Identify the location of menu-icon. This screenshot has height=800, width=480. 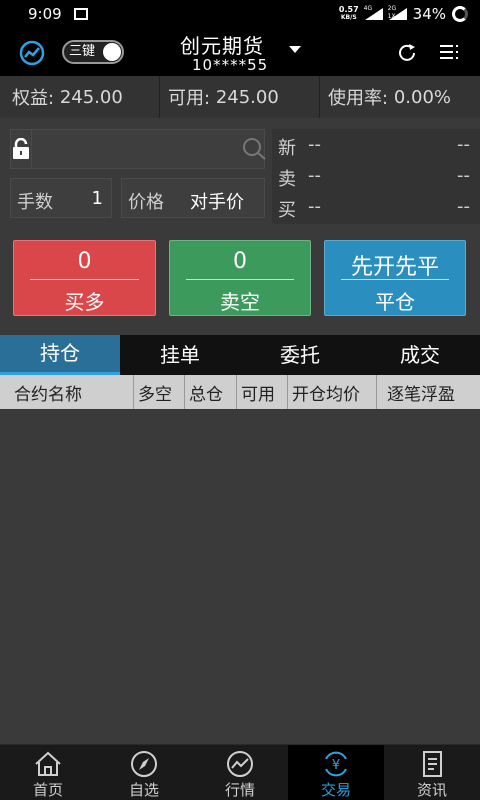
(449, 52).